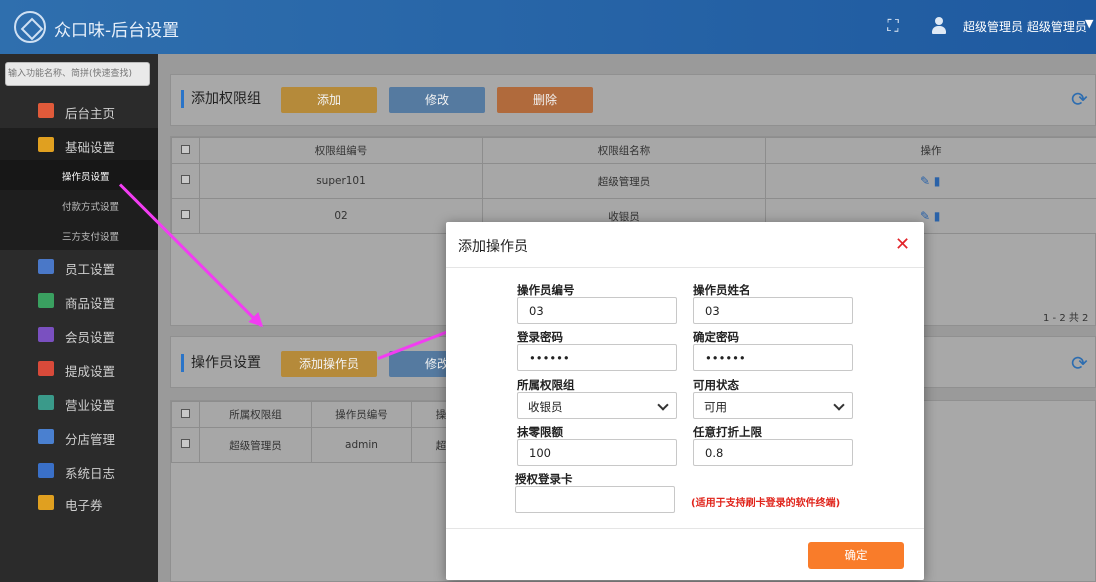 This screenshot has width=1096, height=582. I want to click on group-id-cell: super101, so click(341, 181).